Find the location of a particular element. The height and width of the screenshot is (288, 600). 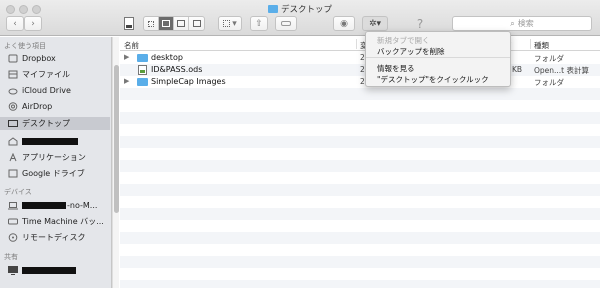

file-name: desktop is located at coordinates (167, 57).